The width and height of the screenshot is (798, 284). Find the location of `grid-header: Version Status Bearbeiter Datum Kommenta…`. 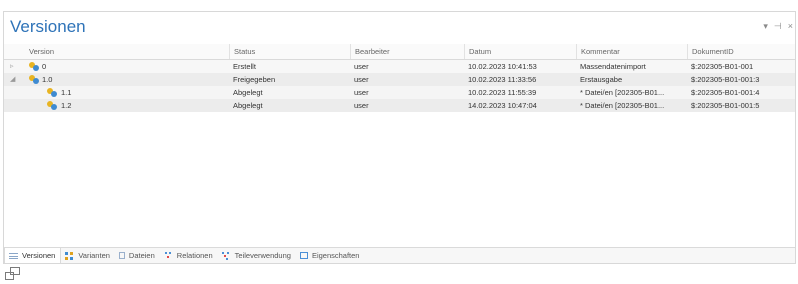

grid-header: Version Status Bearbeiter Datum Kommenta… is located at coordinates (399, 52).